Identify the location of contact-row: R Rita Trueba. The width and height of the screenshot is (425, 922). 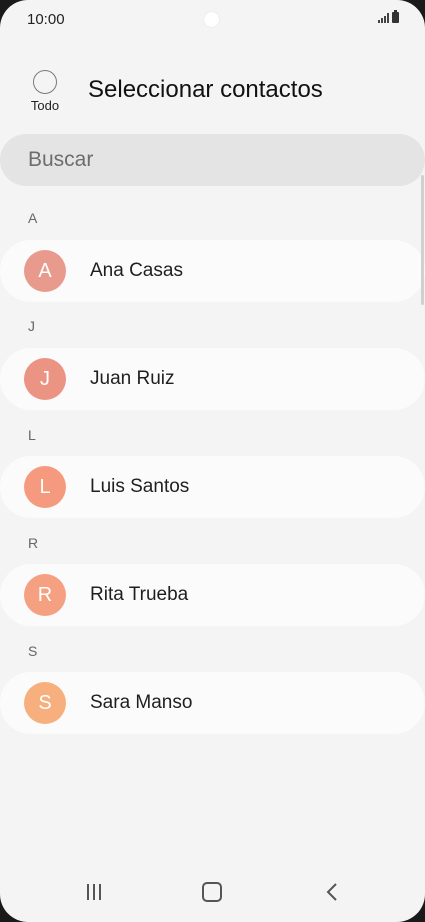
(212, 595).